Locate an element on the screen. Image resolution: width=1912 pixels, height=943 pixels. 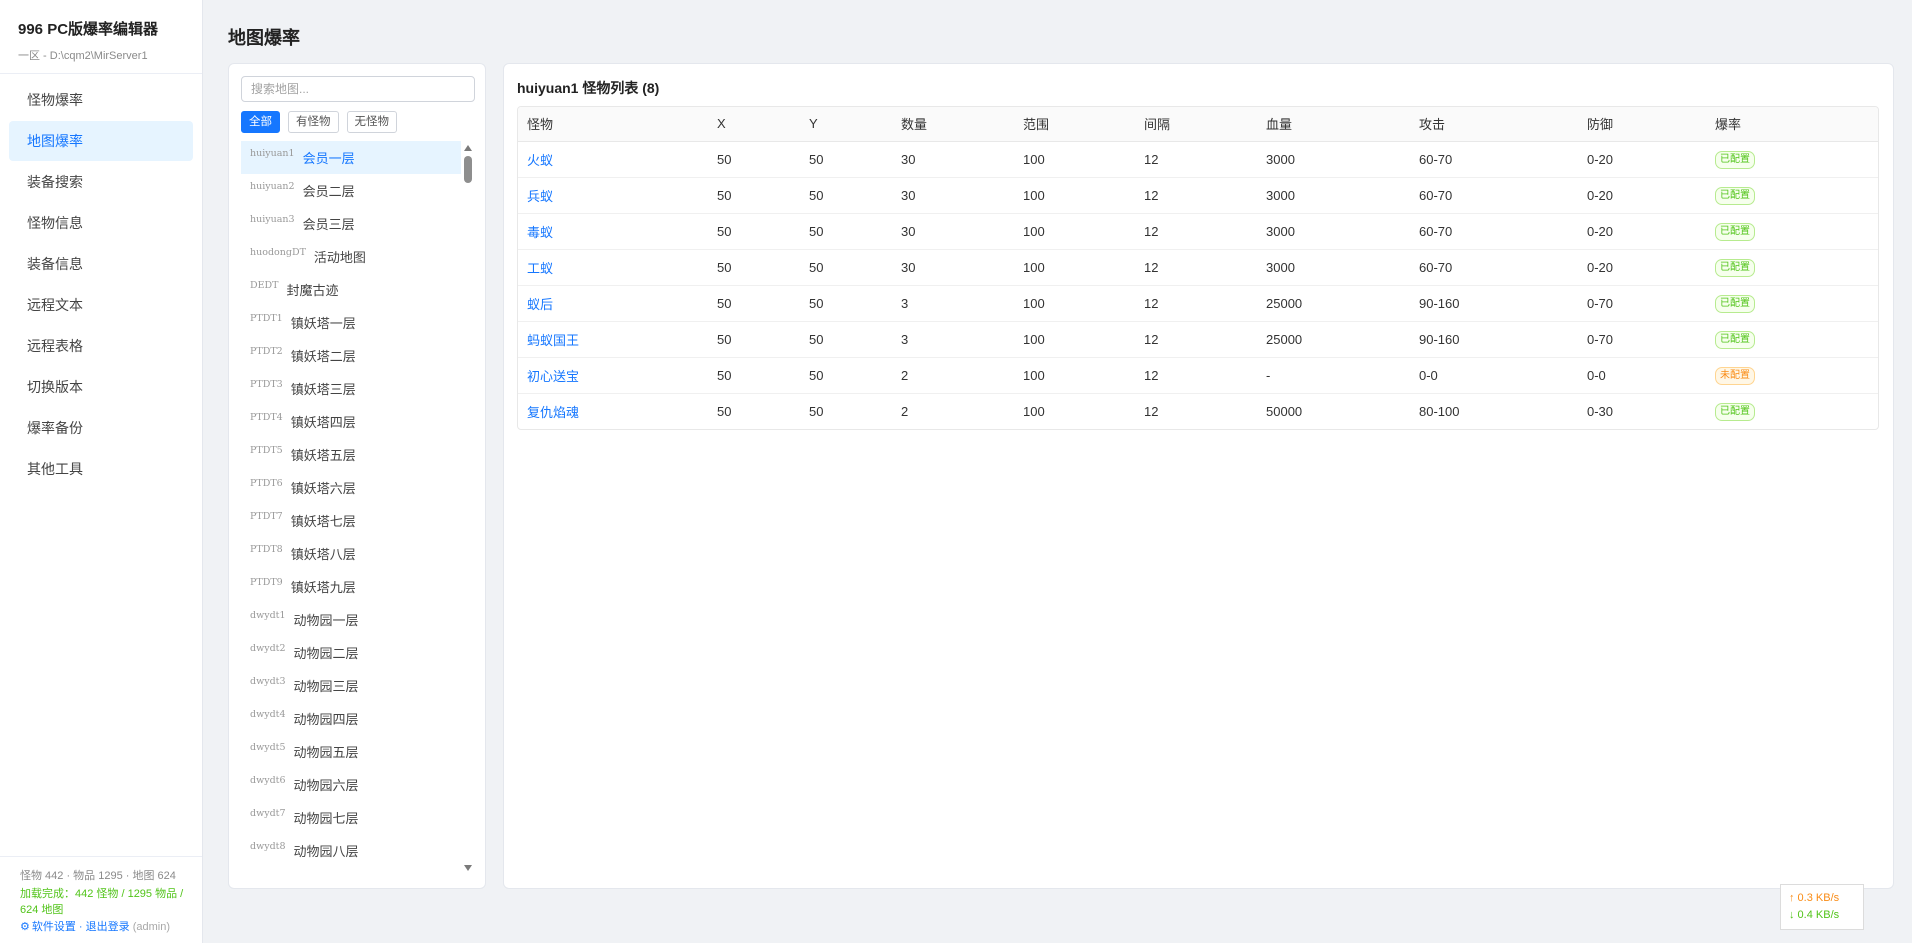
cell-atk: 90-160 is located at coordinates (1494, 339).